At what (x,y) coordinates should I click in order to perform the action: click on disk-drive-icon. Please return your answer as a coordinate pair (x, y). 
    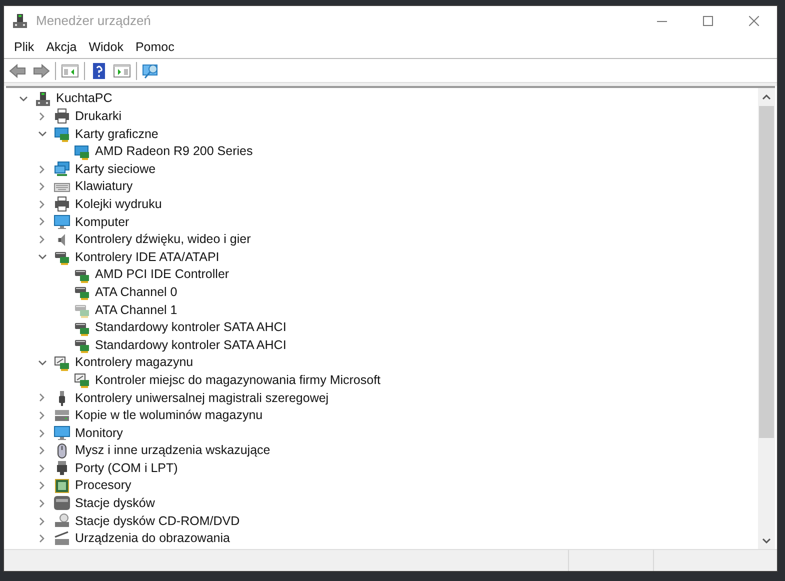
    Looking at the image, I should click on (62, 503).